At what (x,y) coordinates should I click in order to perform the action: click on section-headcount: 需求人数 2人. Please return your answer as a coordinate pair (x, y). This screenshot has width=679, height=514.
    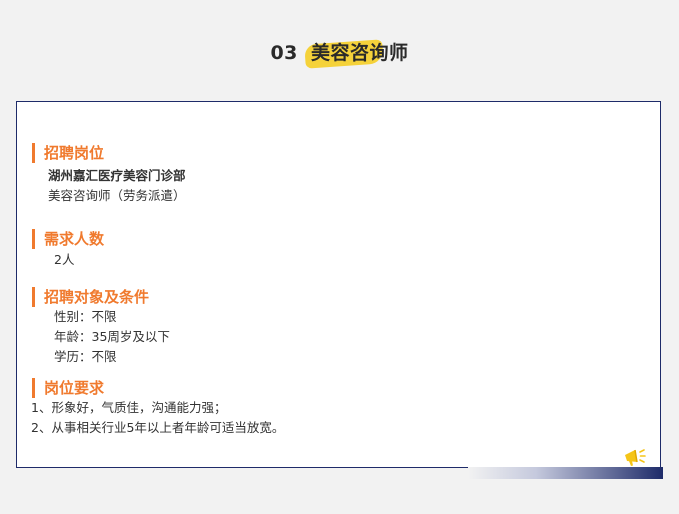
    Looking at the image, I should click on (68, 249).